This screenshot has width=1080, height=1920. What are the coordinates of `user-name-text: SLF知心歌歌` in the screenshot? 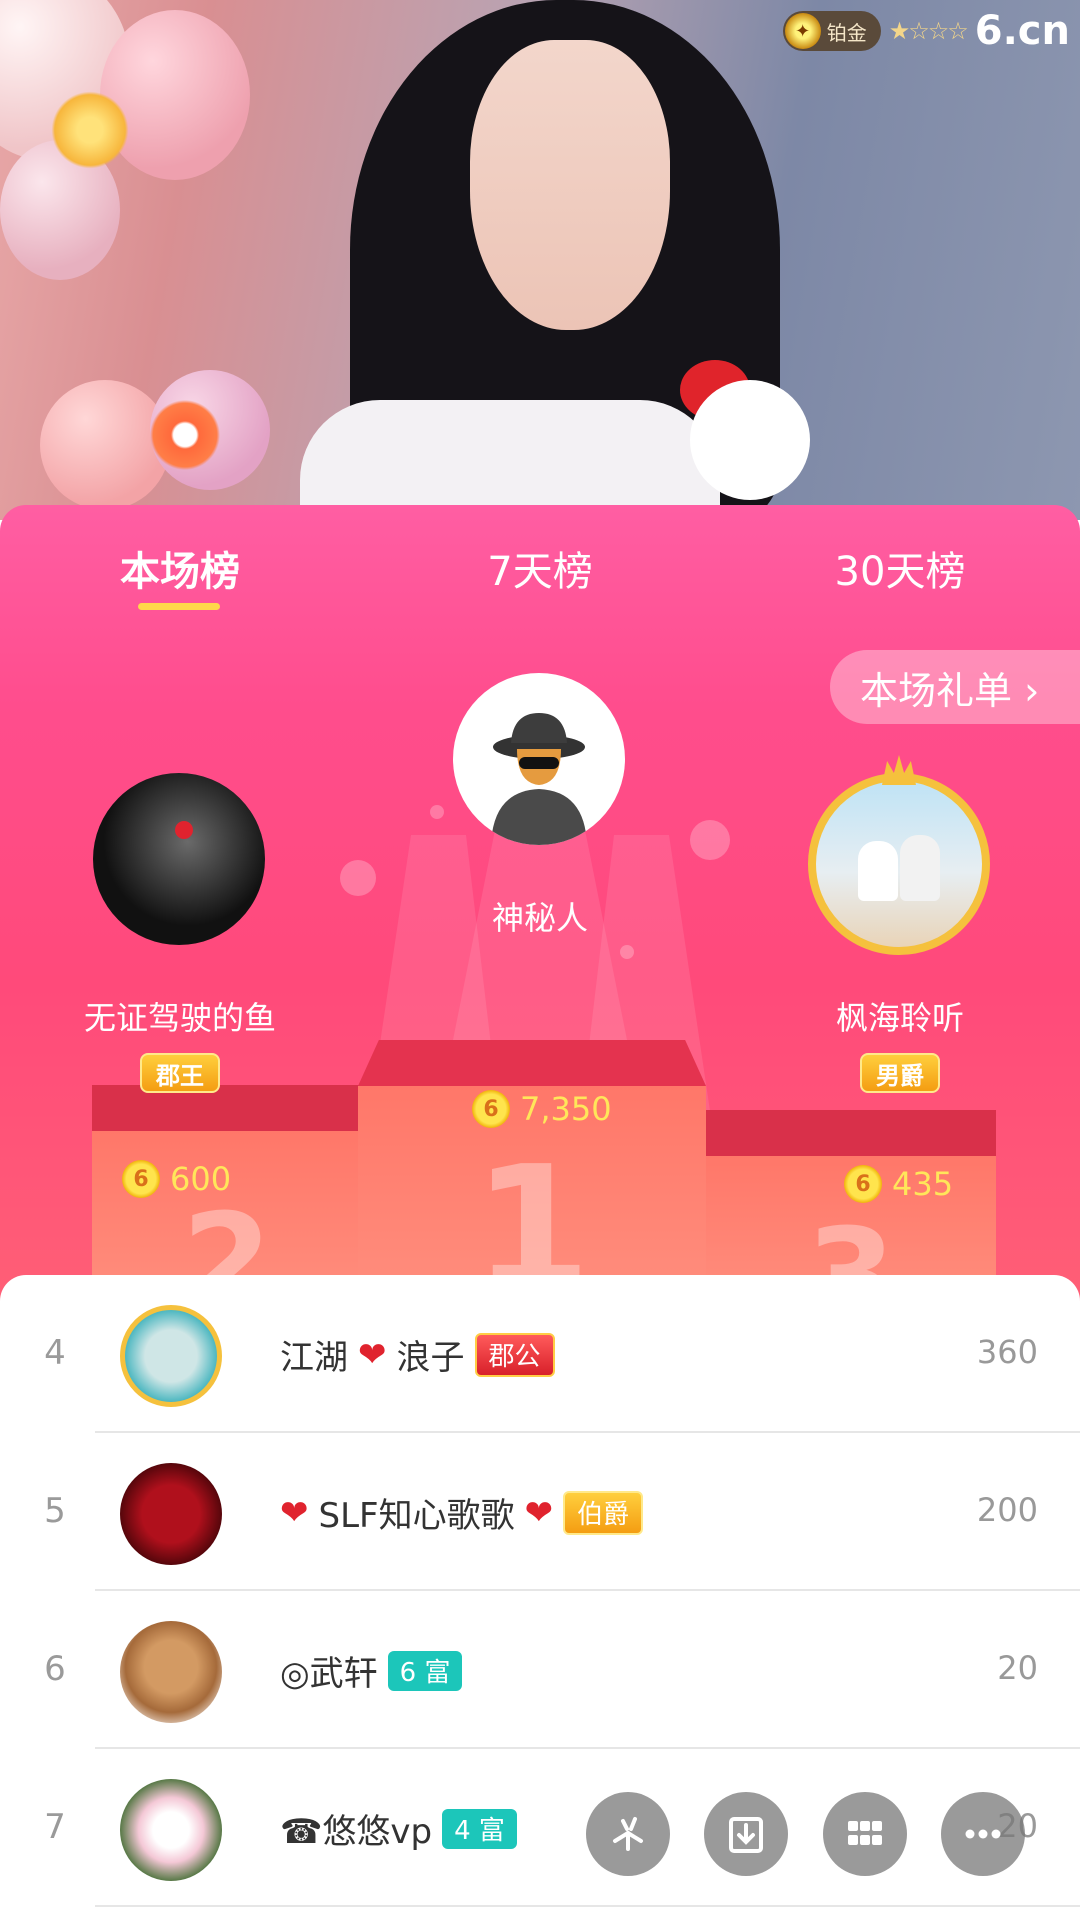 It's located at (416, 1516).